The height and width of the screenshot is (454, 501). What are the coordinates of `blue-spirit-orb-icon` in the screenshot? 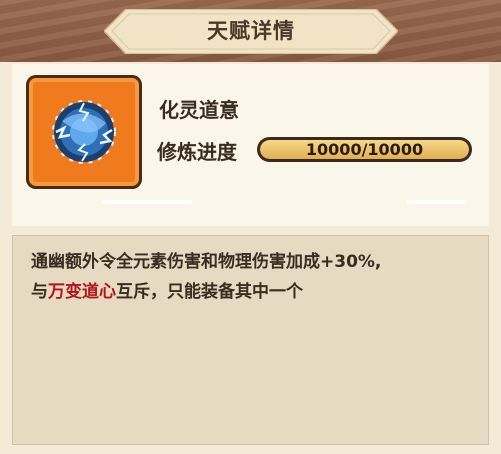 It's located at (84, 132).